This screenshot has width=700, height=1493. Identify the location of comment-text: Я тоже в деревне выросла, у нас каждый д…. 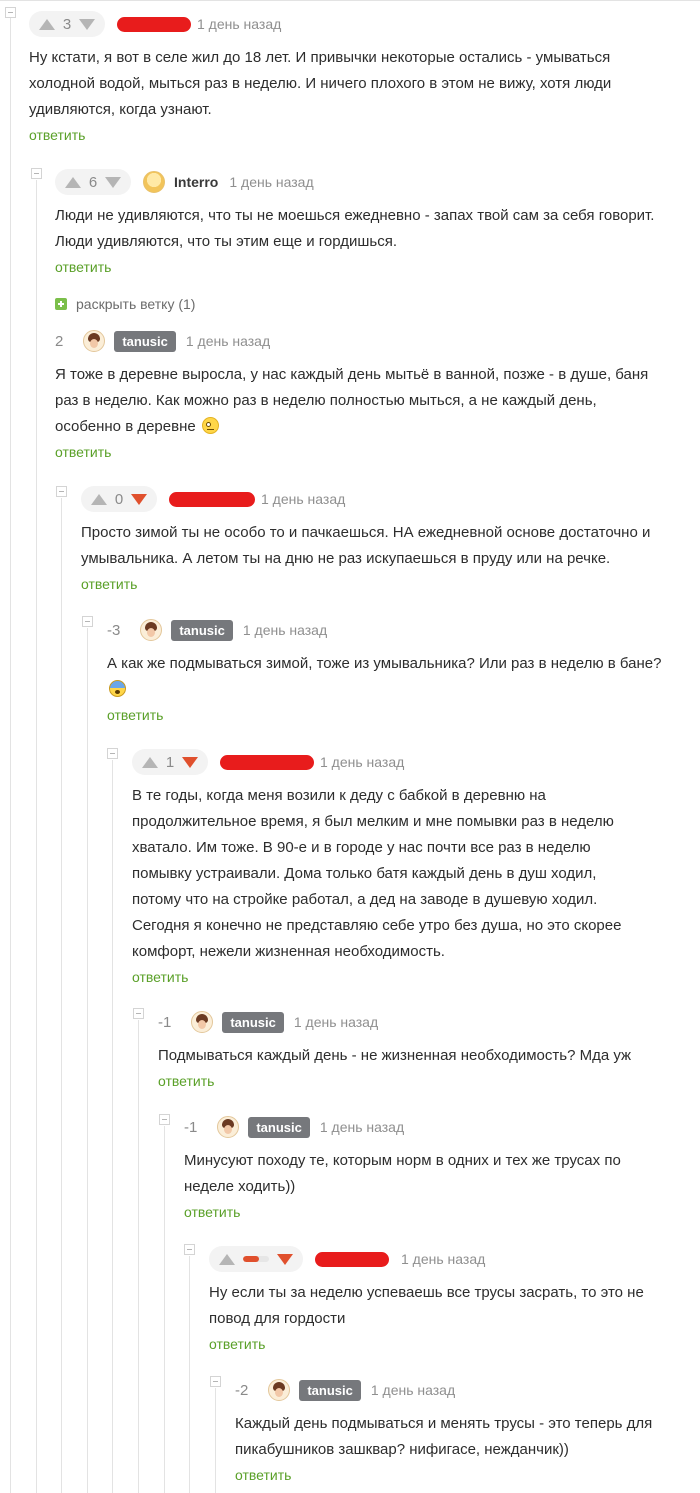
(352, 400).